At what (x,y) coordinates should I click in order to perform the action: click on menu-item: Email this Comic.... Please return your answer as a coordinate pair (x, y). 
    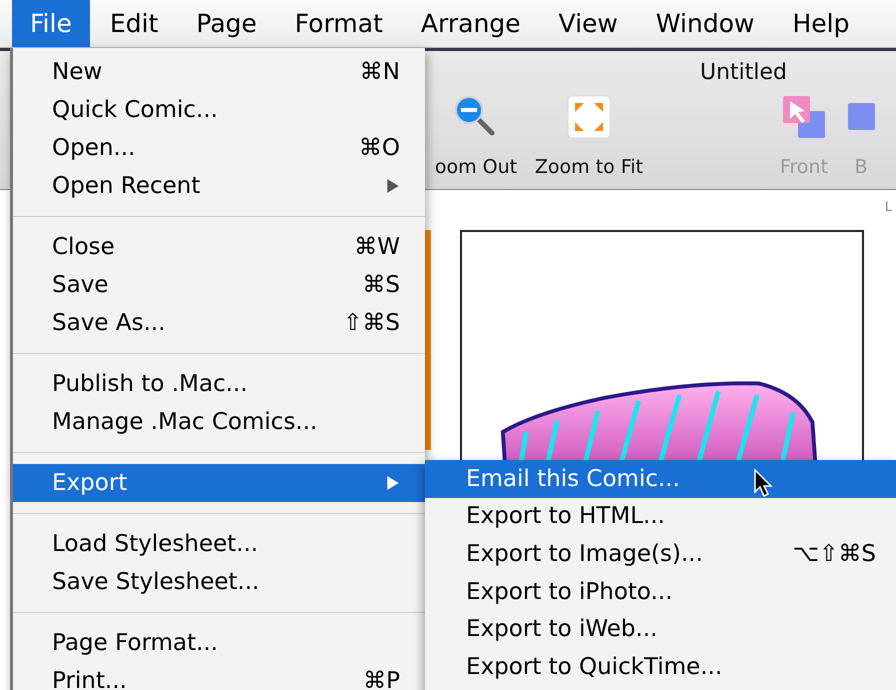
    Looking at the image, I should click on (660, 479).